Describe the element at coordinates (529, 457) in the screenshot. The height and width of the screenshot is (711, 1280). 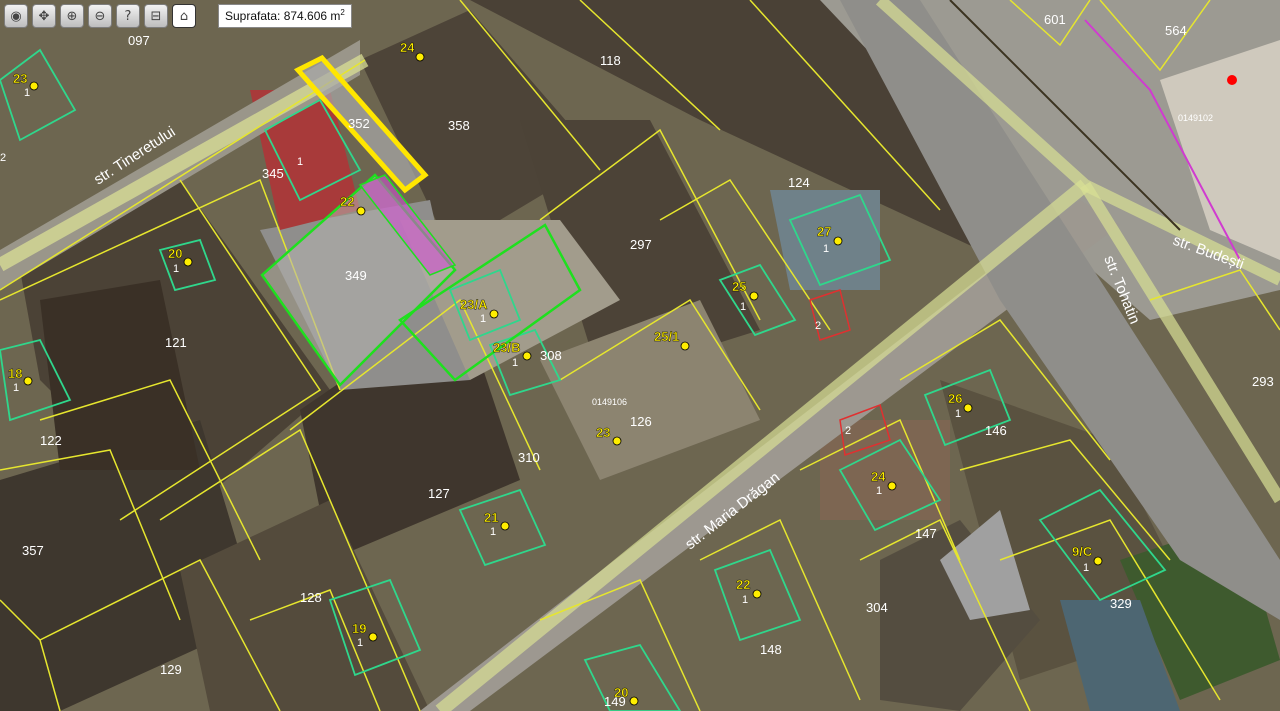
I see `parcel-label: 310` at that location.